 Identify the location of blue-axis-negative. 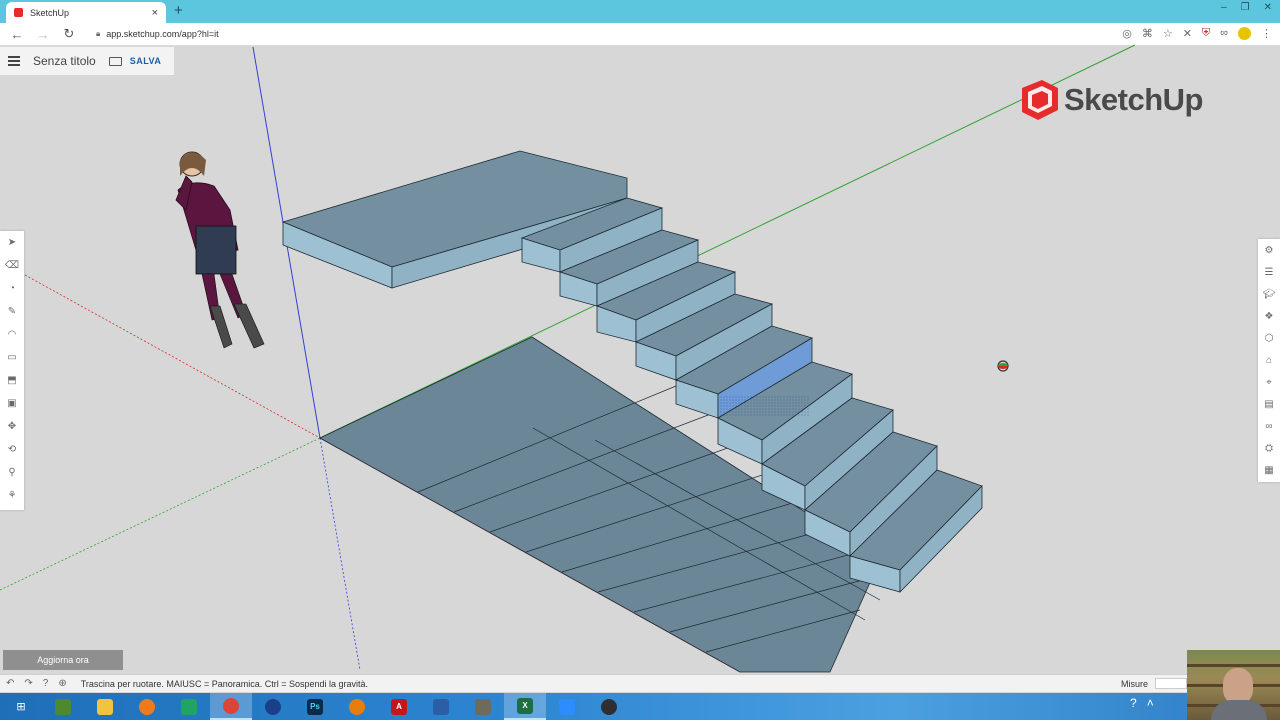
(340, 554).